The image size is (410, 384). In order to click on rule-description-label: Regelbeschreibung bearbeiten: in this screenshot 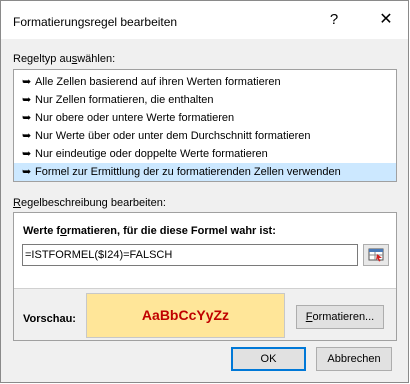, I will do `click(89, 203)`.